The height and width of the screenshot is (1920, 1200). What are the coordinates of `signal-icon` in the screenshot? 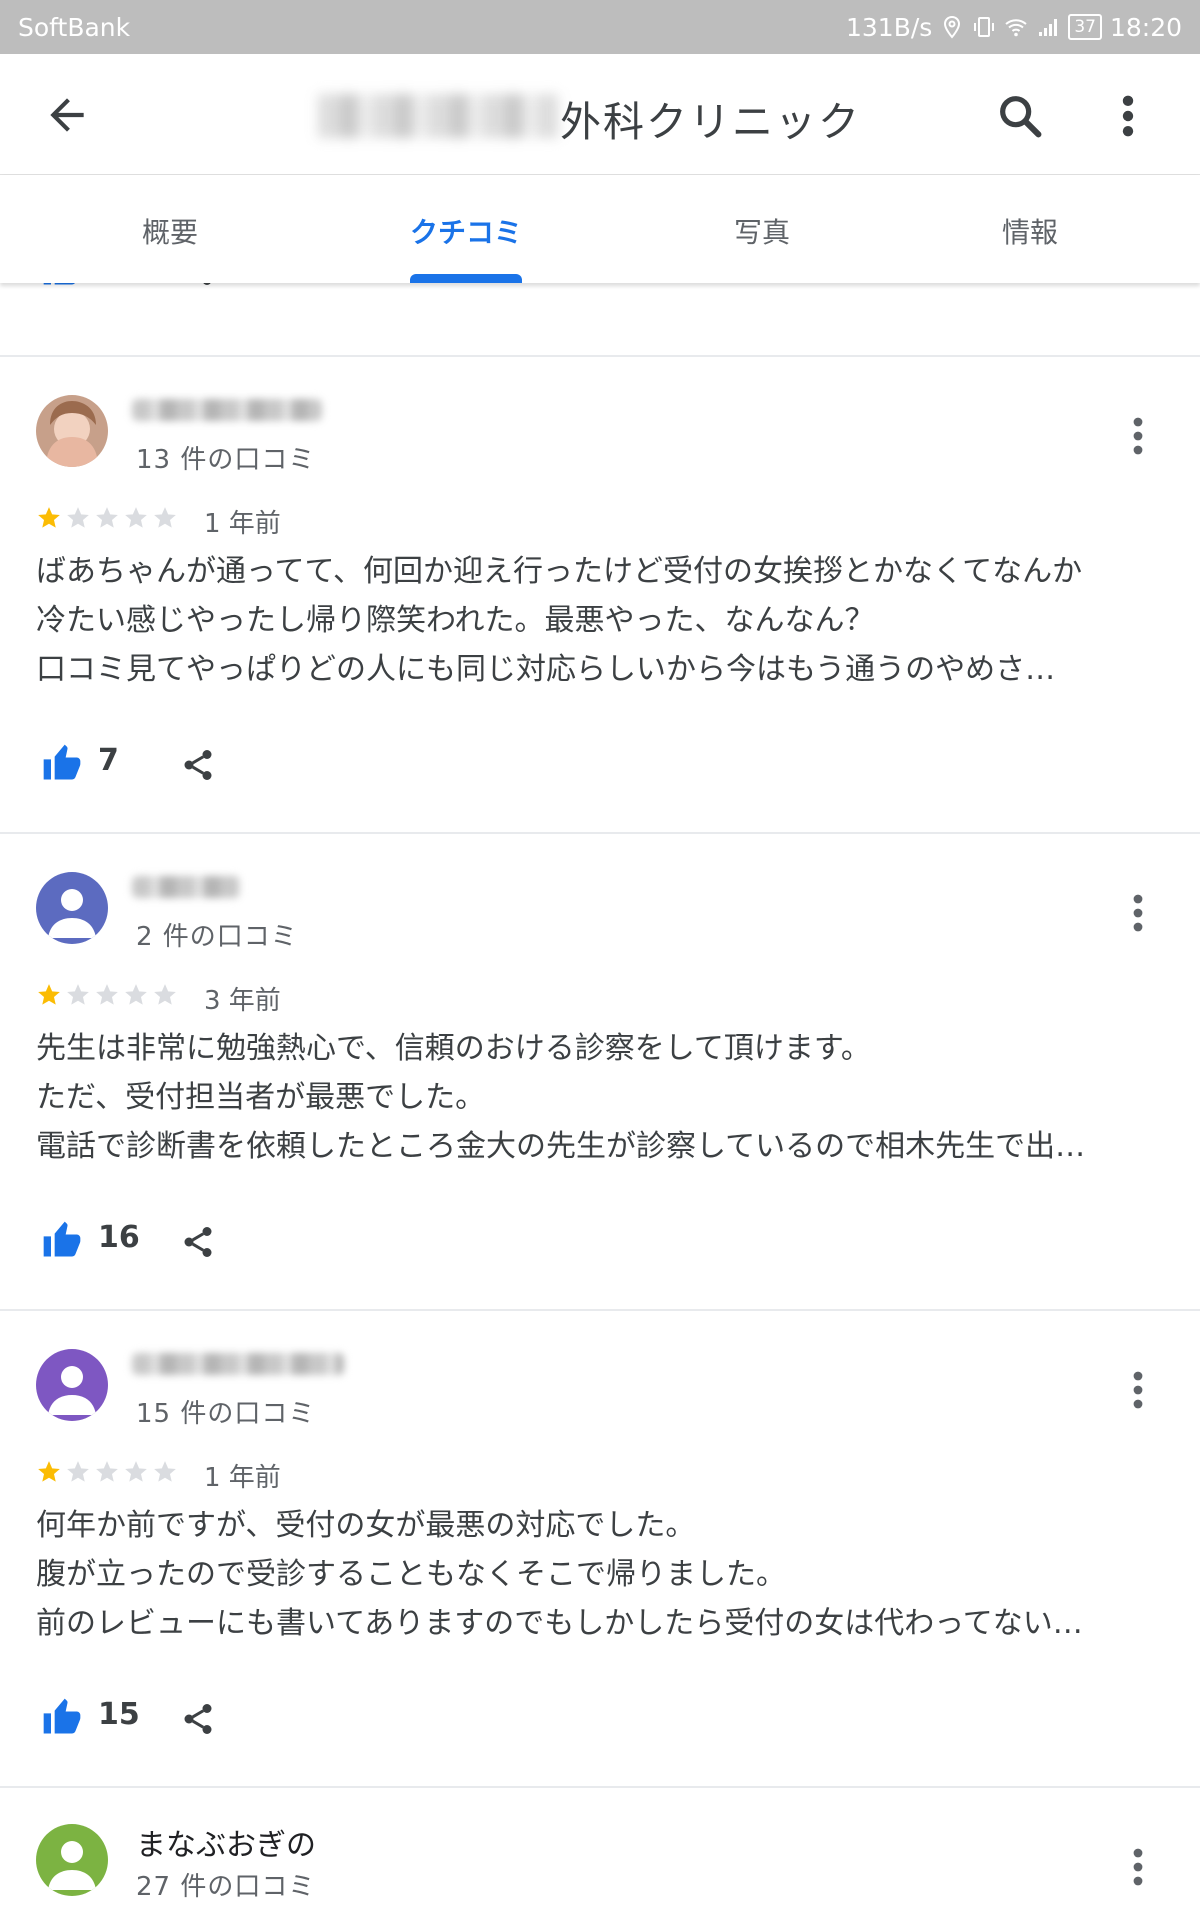 It's located at (1048, 27).